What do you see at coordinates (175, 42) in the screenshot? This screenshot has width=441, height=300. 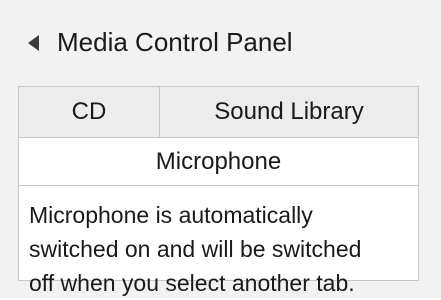 I see `panel-title: Media Control Panel` at bounding box center [175, 42].